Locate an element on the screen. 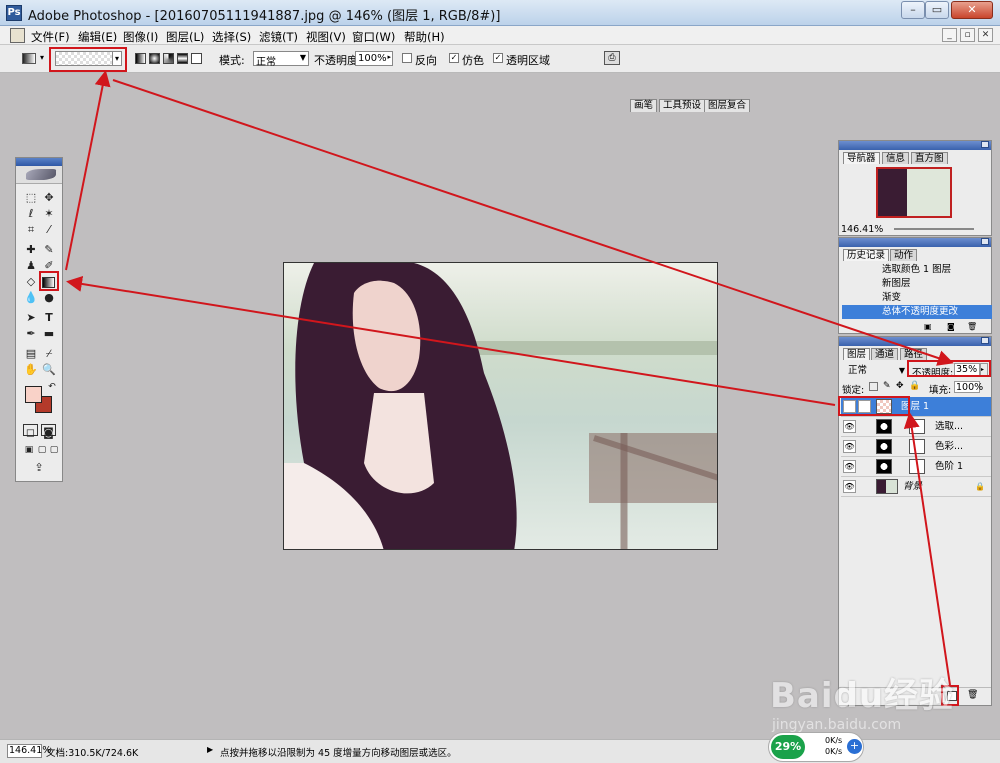 This screenshot has width=1000, height=763. pen-tool-icon: ✒ is located at coordinates (31, 333).